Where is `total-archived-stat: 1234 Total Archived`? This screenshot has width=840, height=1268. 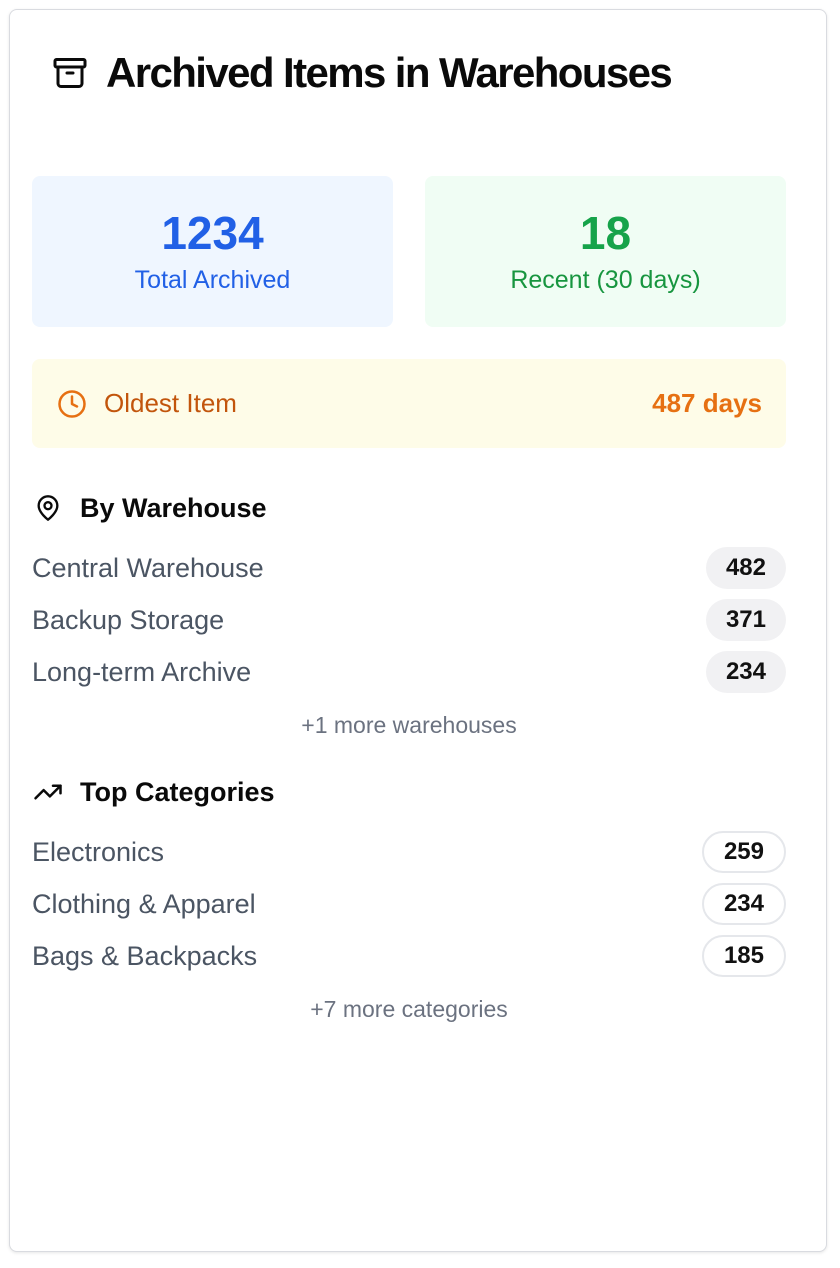
total-archived-stat: 1234 Total Archived is located at coordinates (212, 251).